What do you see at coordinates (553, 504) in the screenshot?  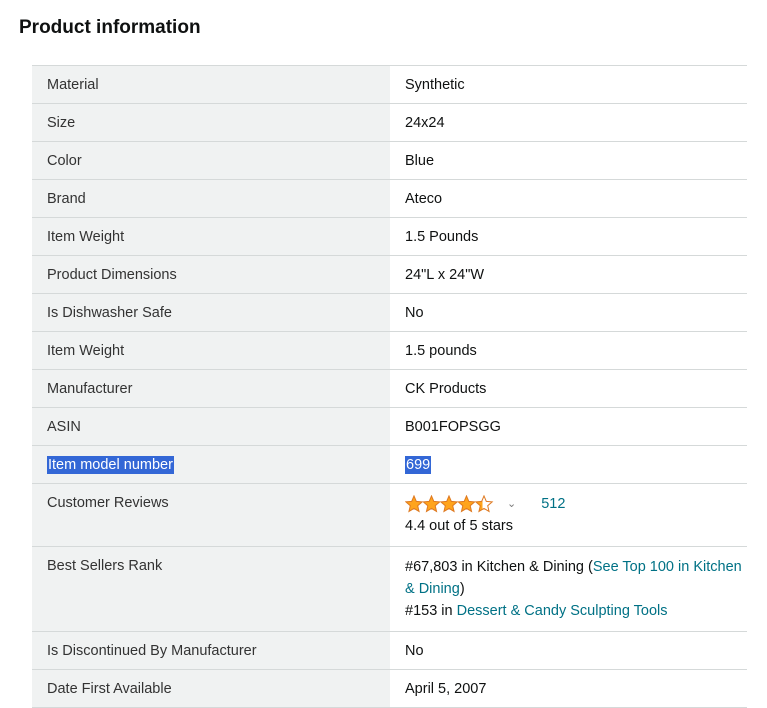 I see `review-count-link: 512` at bounding box center [553, 504].